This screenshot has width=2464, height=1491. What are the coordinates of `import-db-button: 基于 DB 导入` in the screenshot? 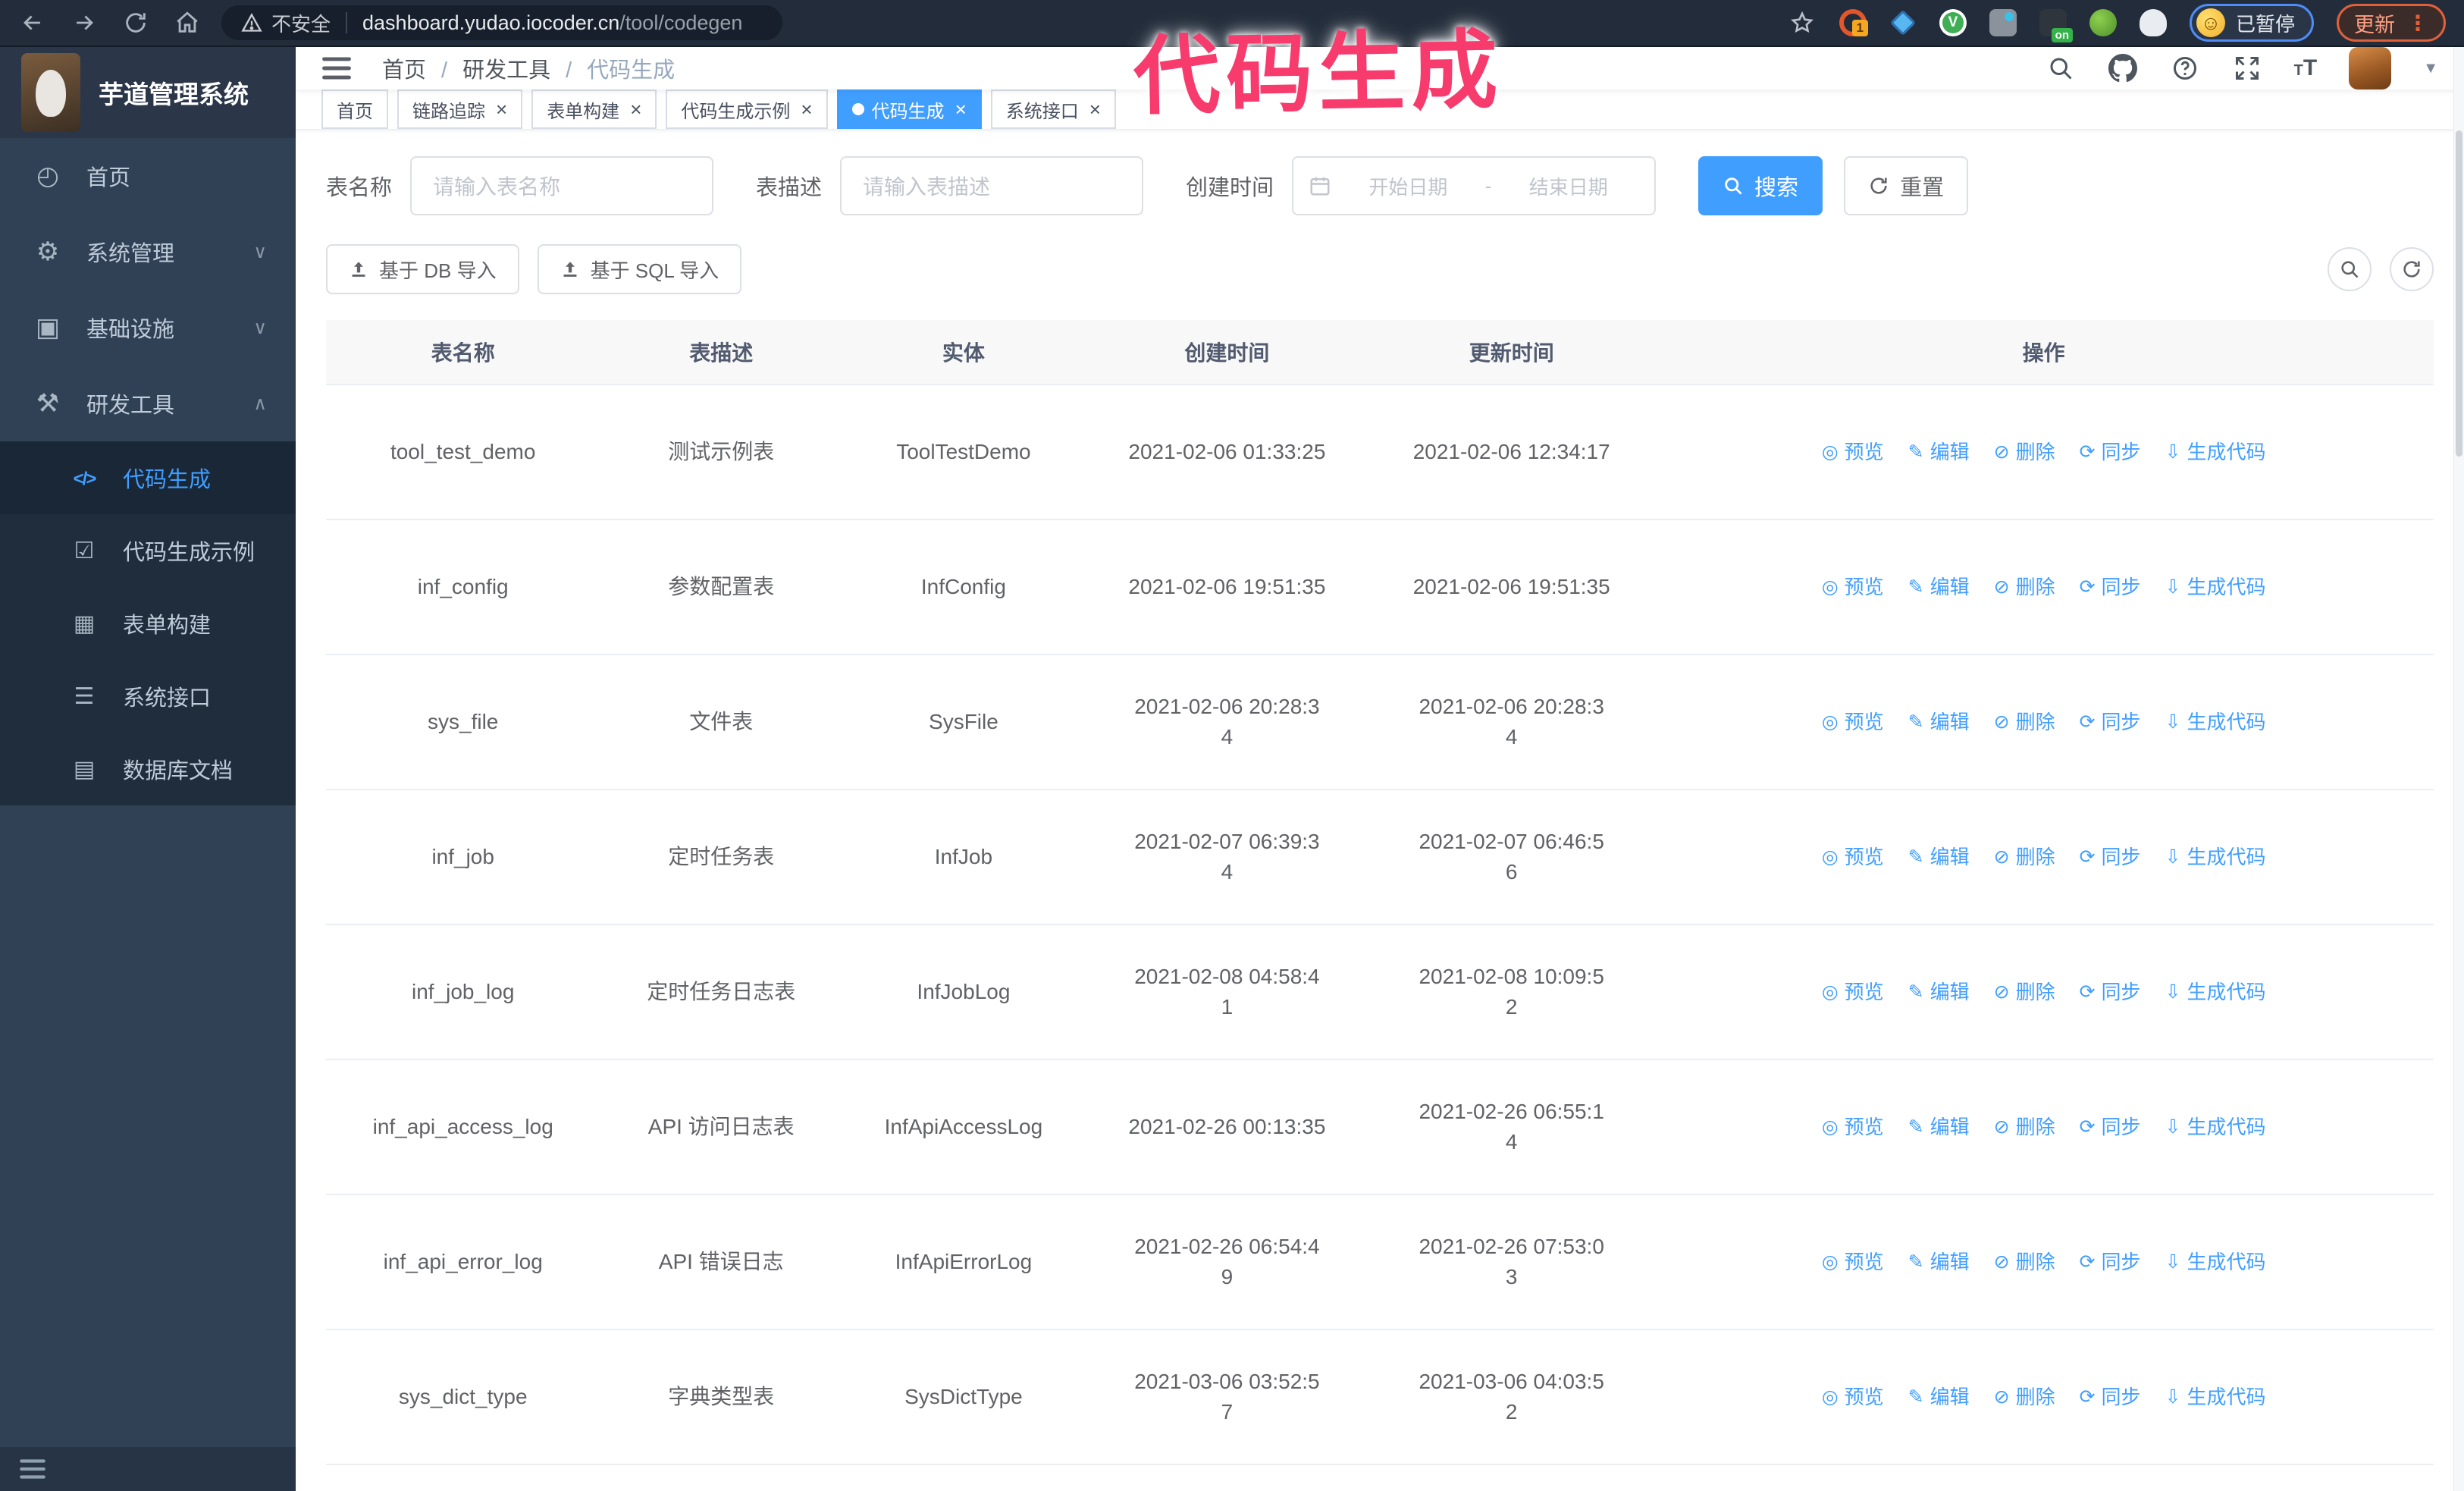 It's located at (423, 269).